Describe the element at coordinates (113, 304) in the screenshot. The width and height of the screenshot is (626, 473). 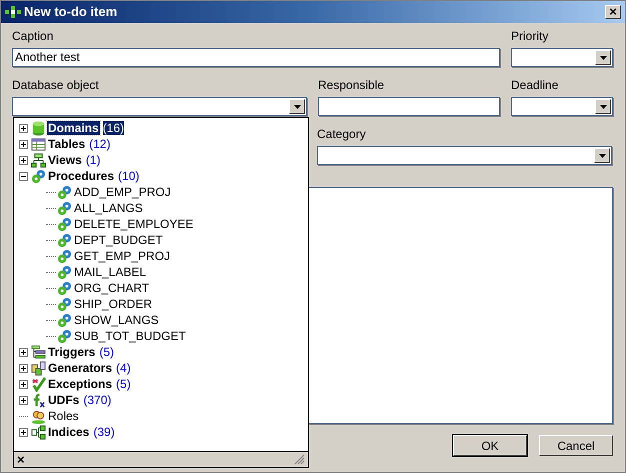
I see `tree-item: SHIP_ORDER` at that location.